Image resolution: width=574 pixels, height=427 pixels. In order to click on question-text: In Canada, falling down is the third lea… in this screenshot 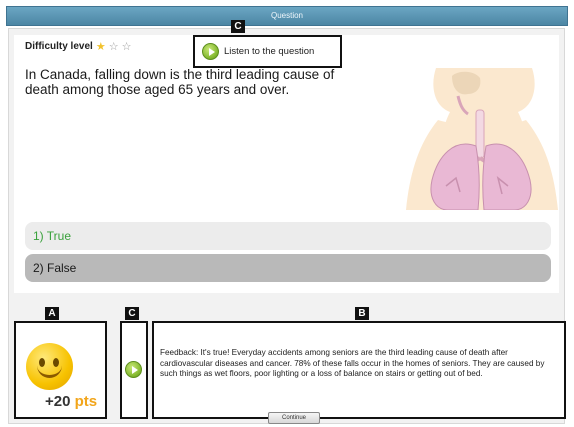, I will do `click(180, 82)`.